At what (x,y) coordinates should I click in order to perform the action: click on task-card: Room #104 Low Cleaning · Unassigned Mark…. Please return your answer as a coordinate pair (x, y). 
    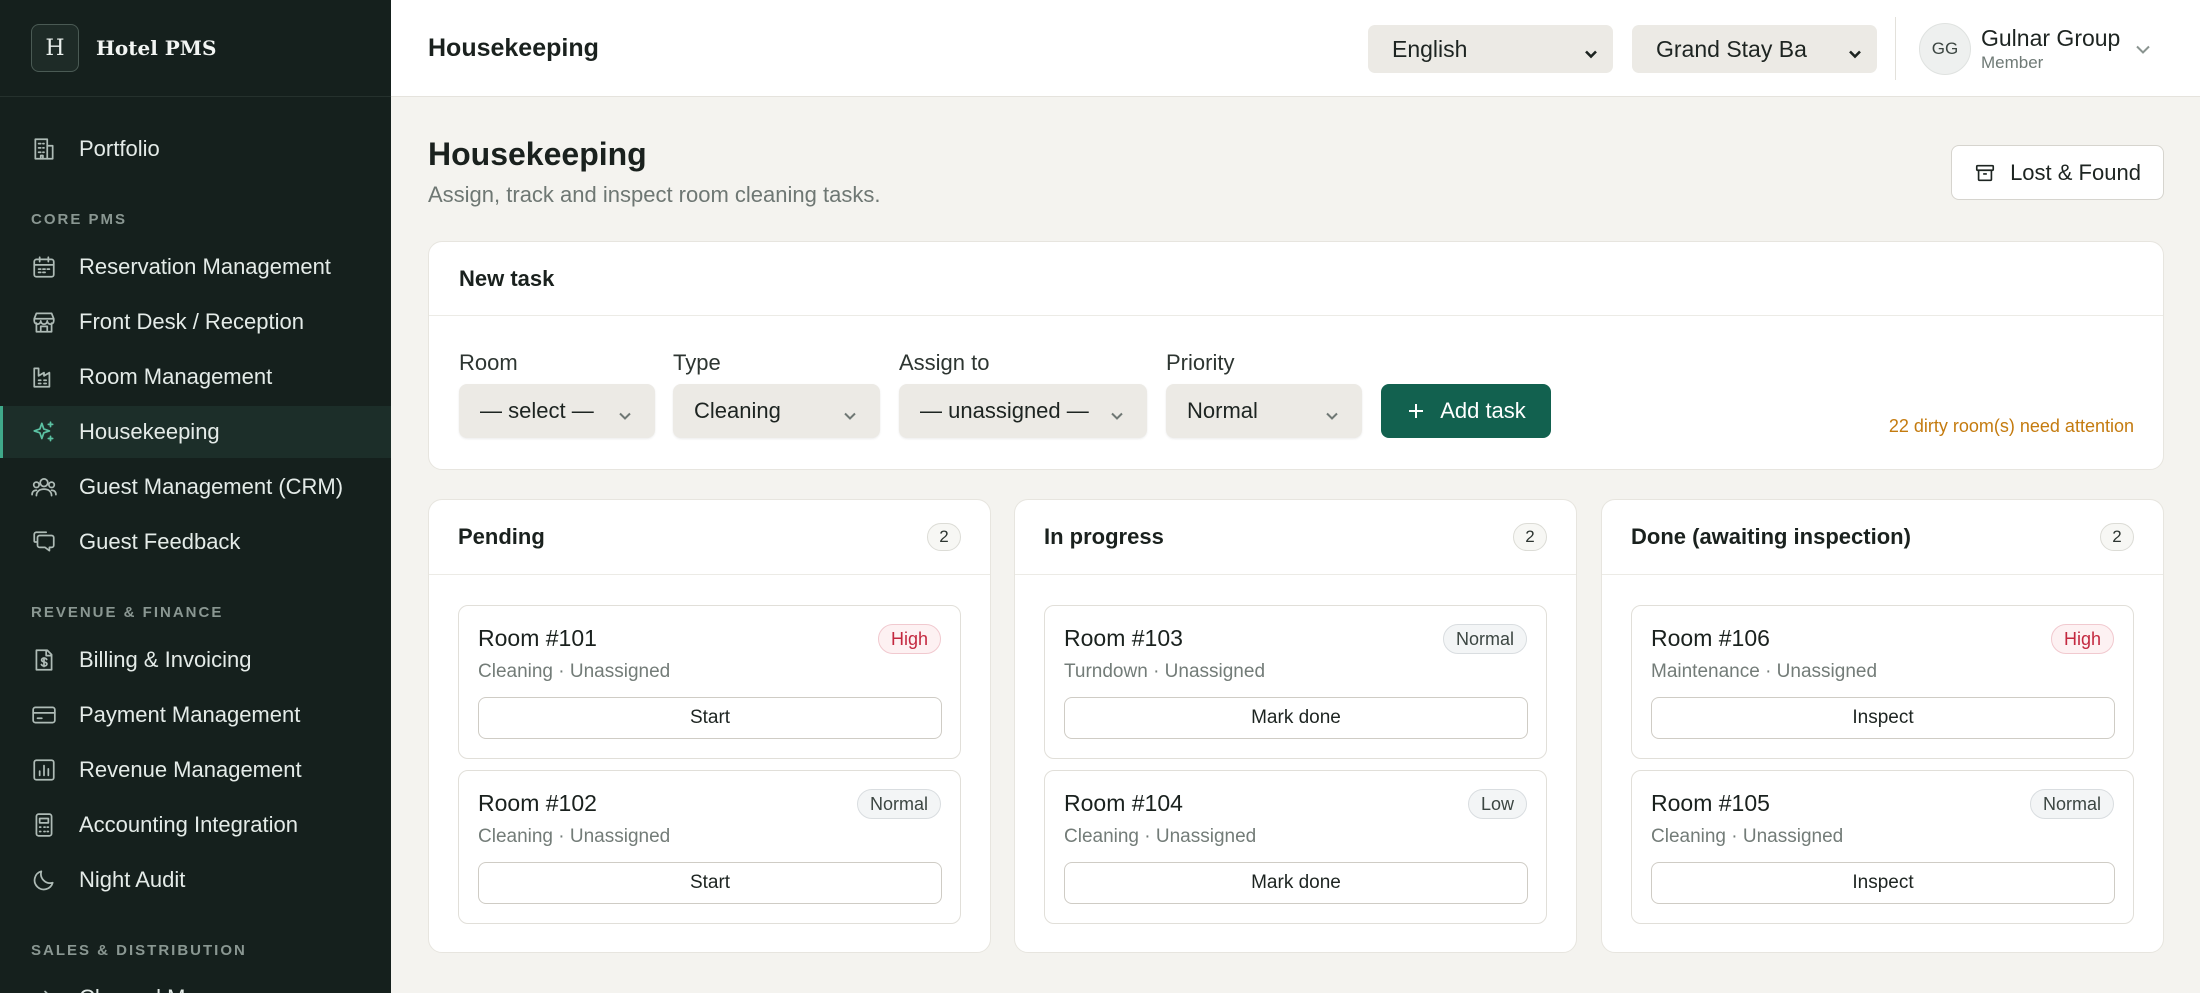
    Looking at the image, I should click on (1295, 847).